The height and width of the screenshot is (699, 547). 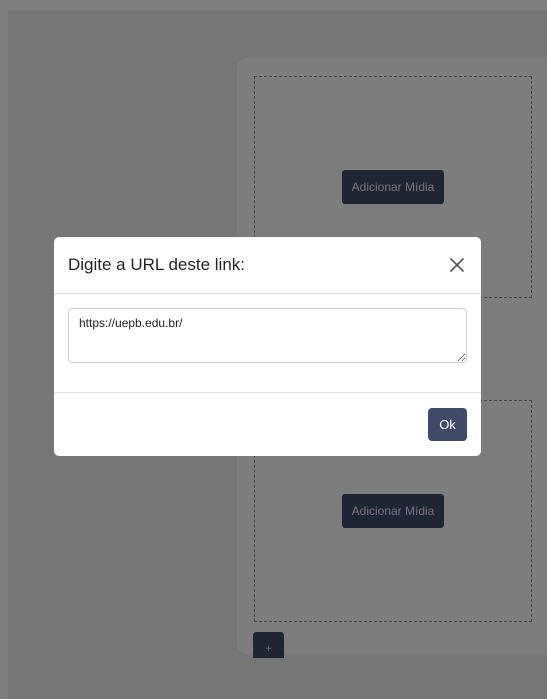 I want to click on modal-title: Digite a URL deste link:, so click(x=157, y=264).